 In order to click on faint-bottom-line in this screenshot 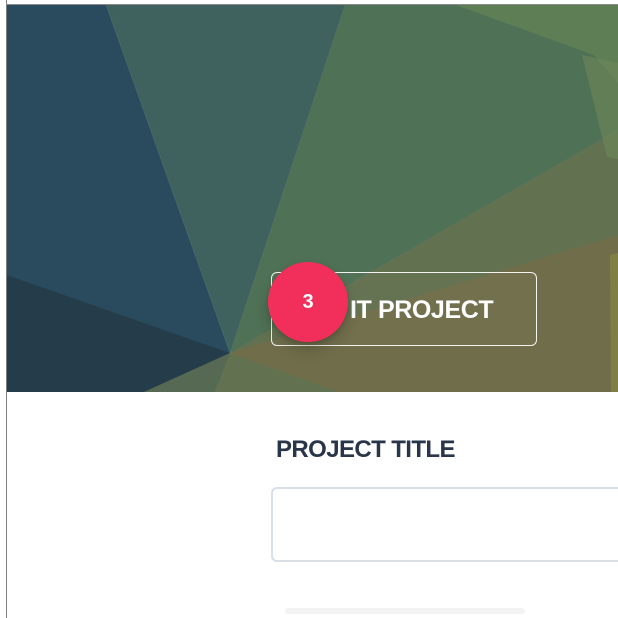, I will do `click(405, 611)`.